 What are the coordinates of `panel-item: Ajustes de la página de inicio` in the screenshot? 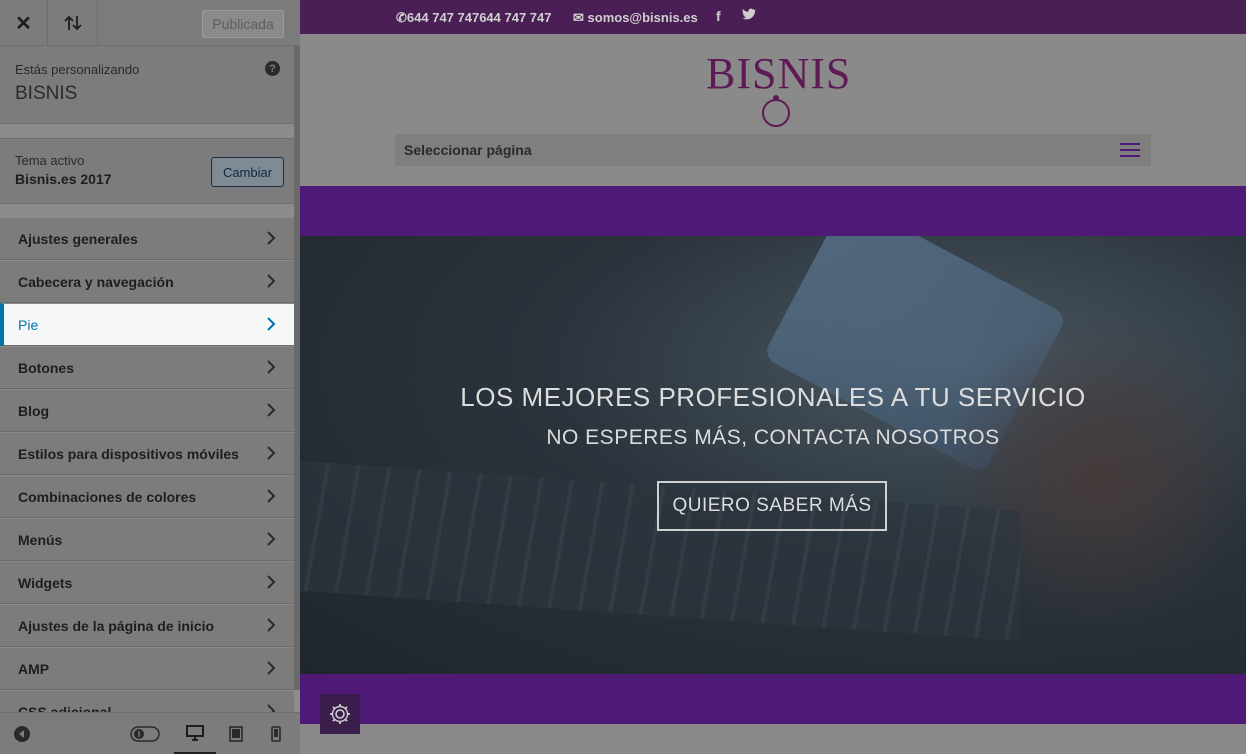 It's located at (147, 625).